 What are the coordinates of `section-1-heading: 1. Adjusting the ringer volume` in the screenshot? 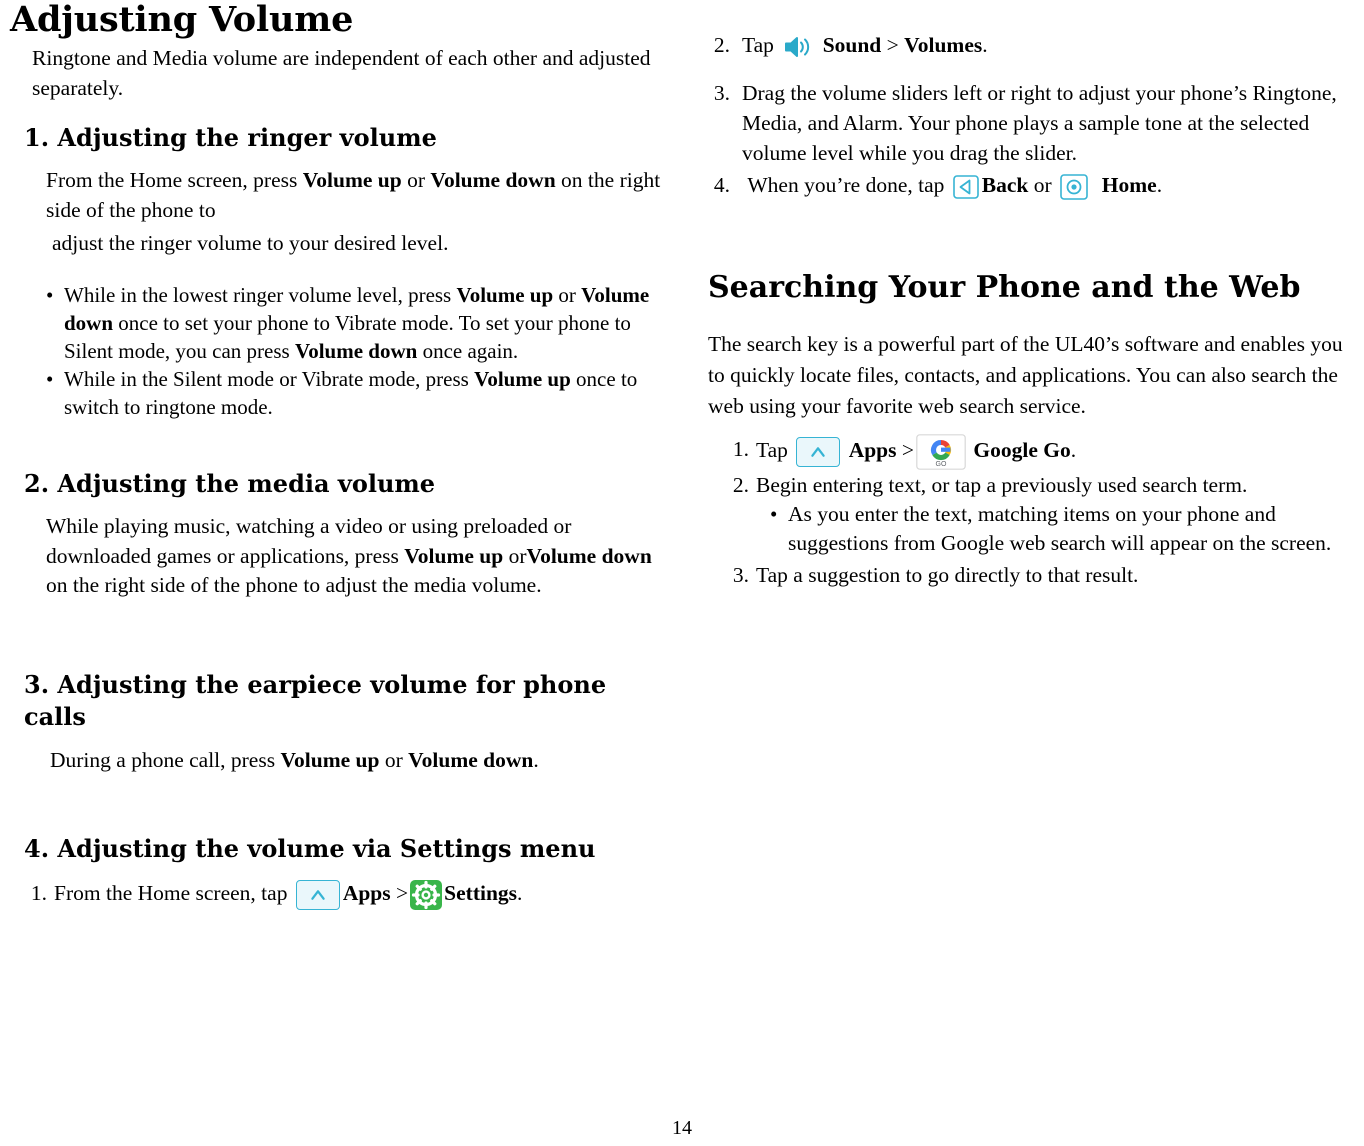 It's located at (230, 137).